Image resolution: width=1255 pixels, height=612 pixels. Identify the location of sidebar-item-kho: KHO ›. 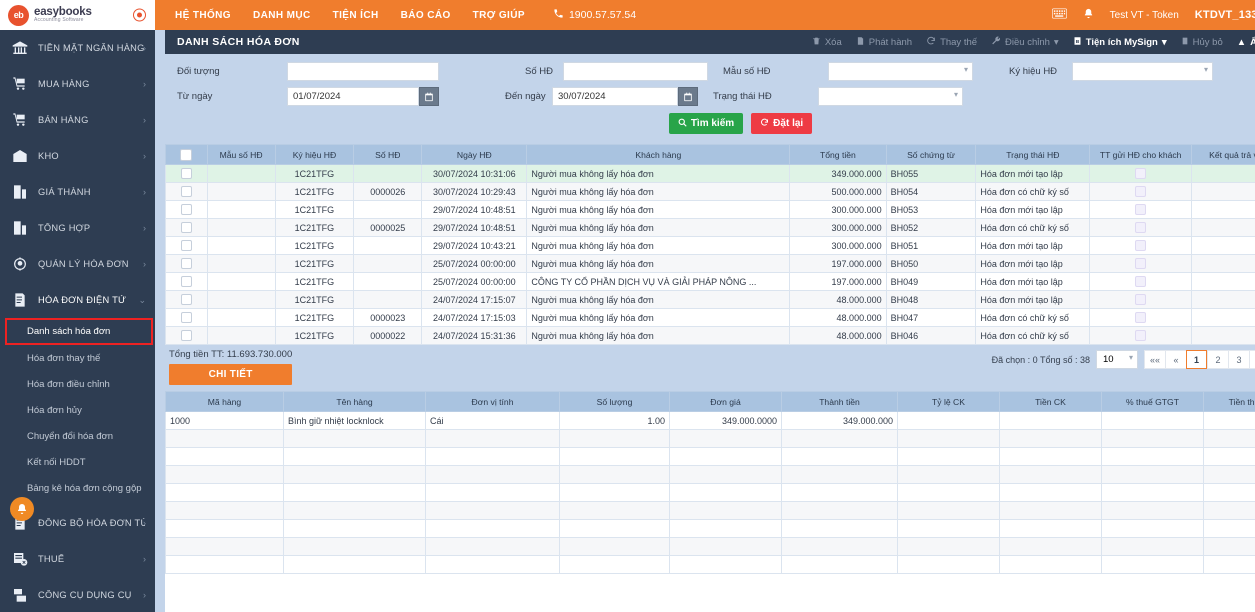
(77, 156).